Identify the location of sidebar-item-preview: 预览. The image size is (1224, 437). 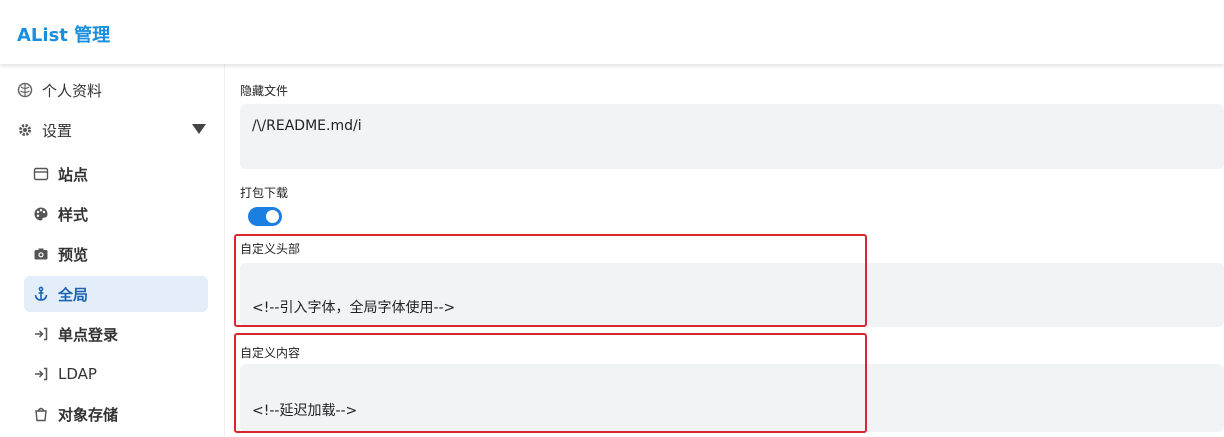
(120, 254).